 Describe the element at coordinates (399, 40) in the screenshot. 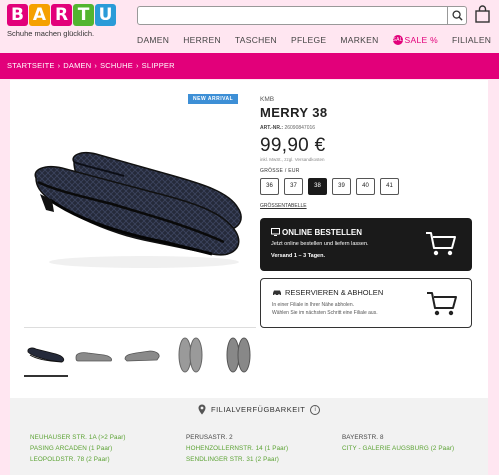

I see `sale-badge-icon: SALE` at that location.